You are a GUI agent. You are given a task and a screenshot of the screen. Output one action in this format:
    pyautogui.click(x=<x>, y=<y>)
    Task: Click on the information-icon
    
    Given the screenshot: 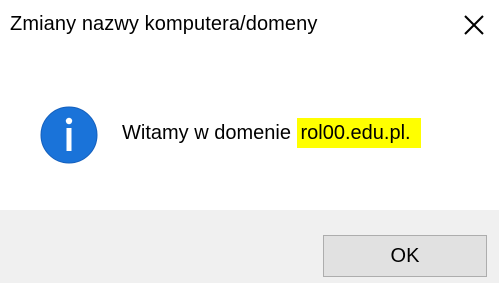 What is the action you would take?
    pyautogui.click(x=69, y=135)
    